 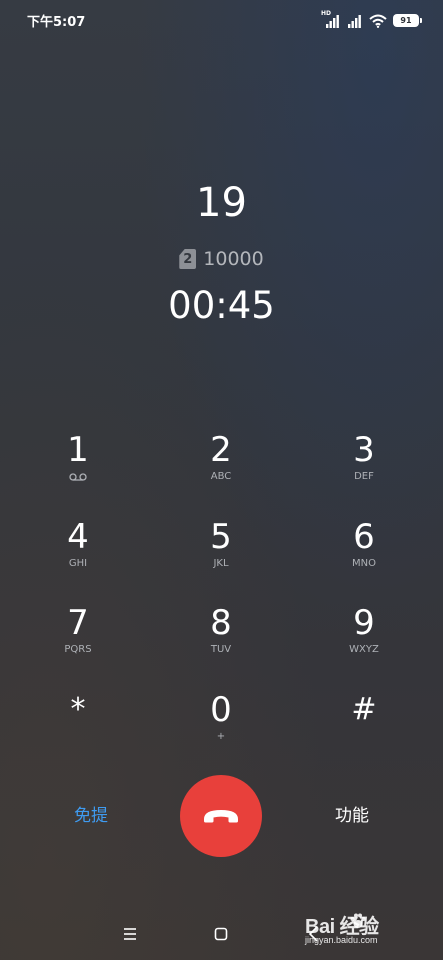 I want to click on hang-up-icon, so click(x=221, y=816).